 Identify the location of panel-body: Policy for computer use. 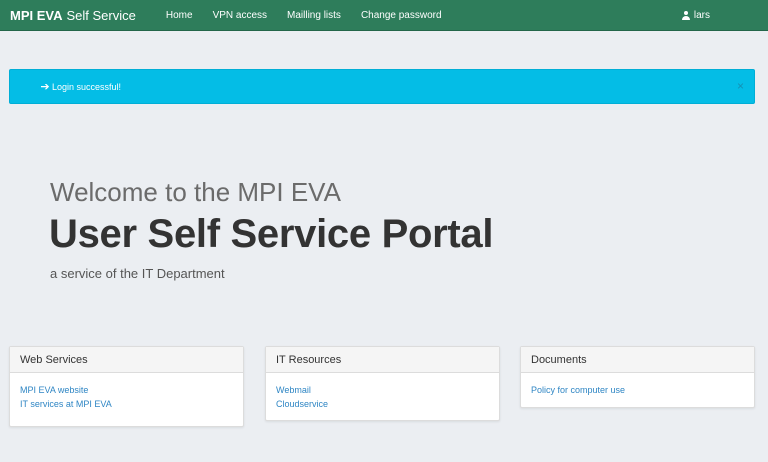
(637, 390).